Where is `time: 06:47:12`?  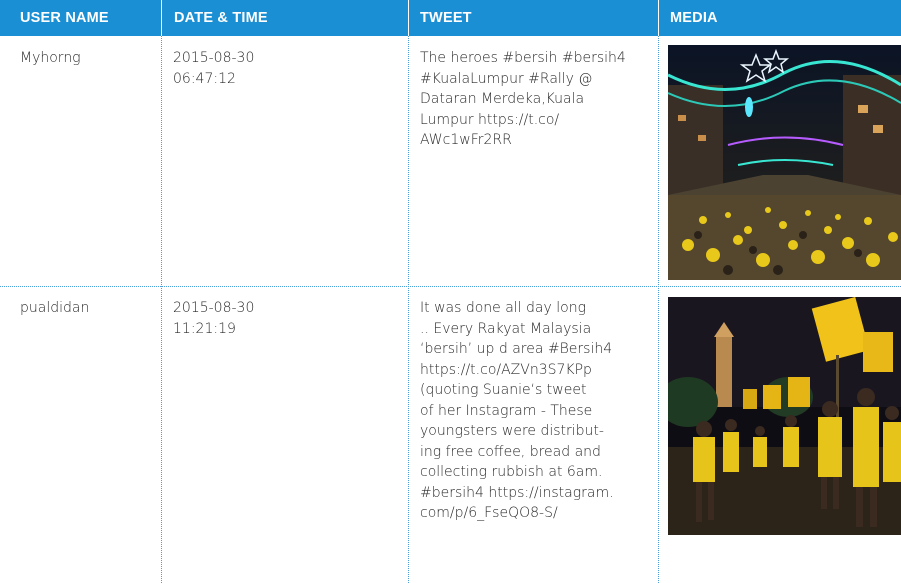
time: 06:47:12 is located at coordinates (204, 78).